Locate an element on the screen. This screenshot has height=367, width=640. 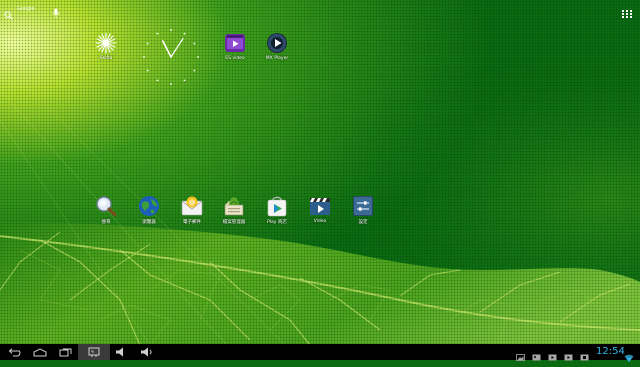
app-label: 瀏覽器 is located at coordinates (149, 222).